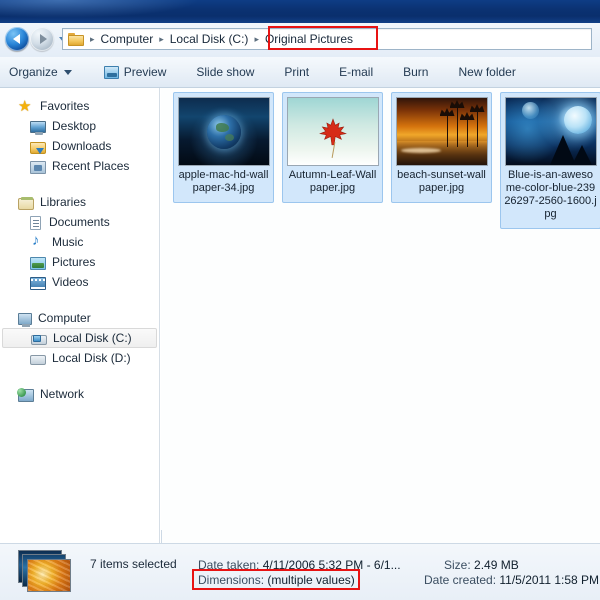  I want to click on sidebar-label: Downloads, so click(82, 146).